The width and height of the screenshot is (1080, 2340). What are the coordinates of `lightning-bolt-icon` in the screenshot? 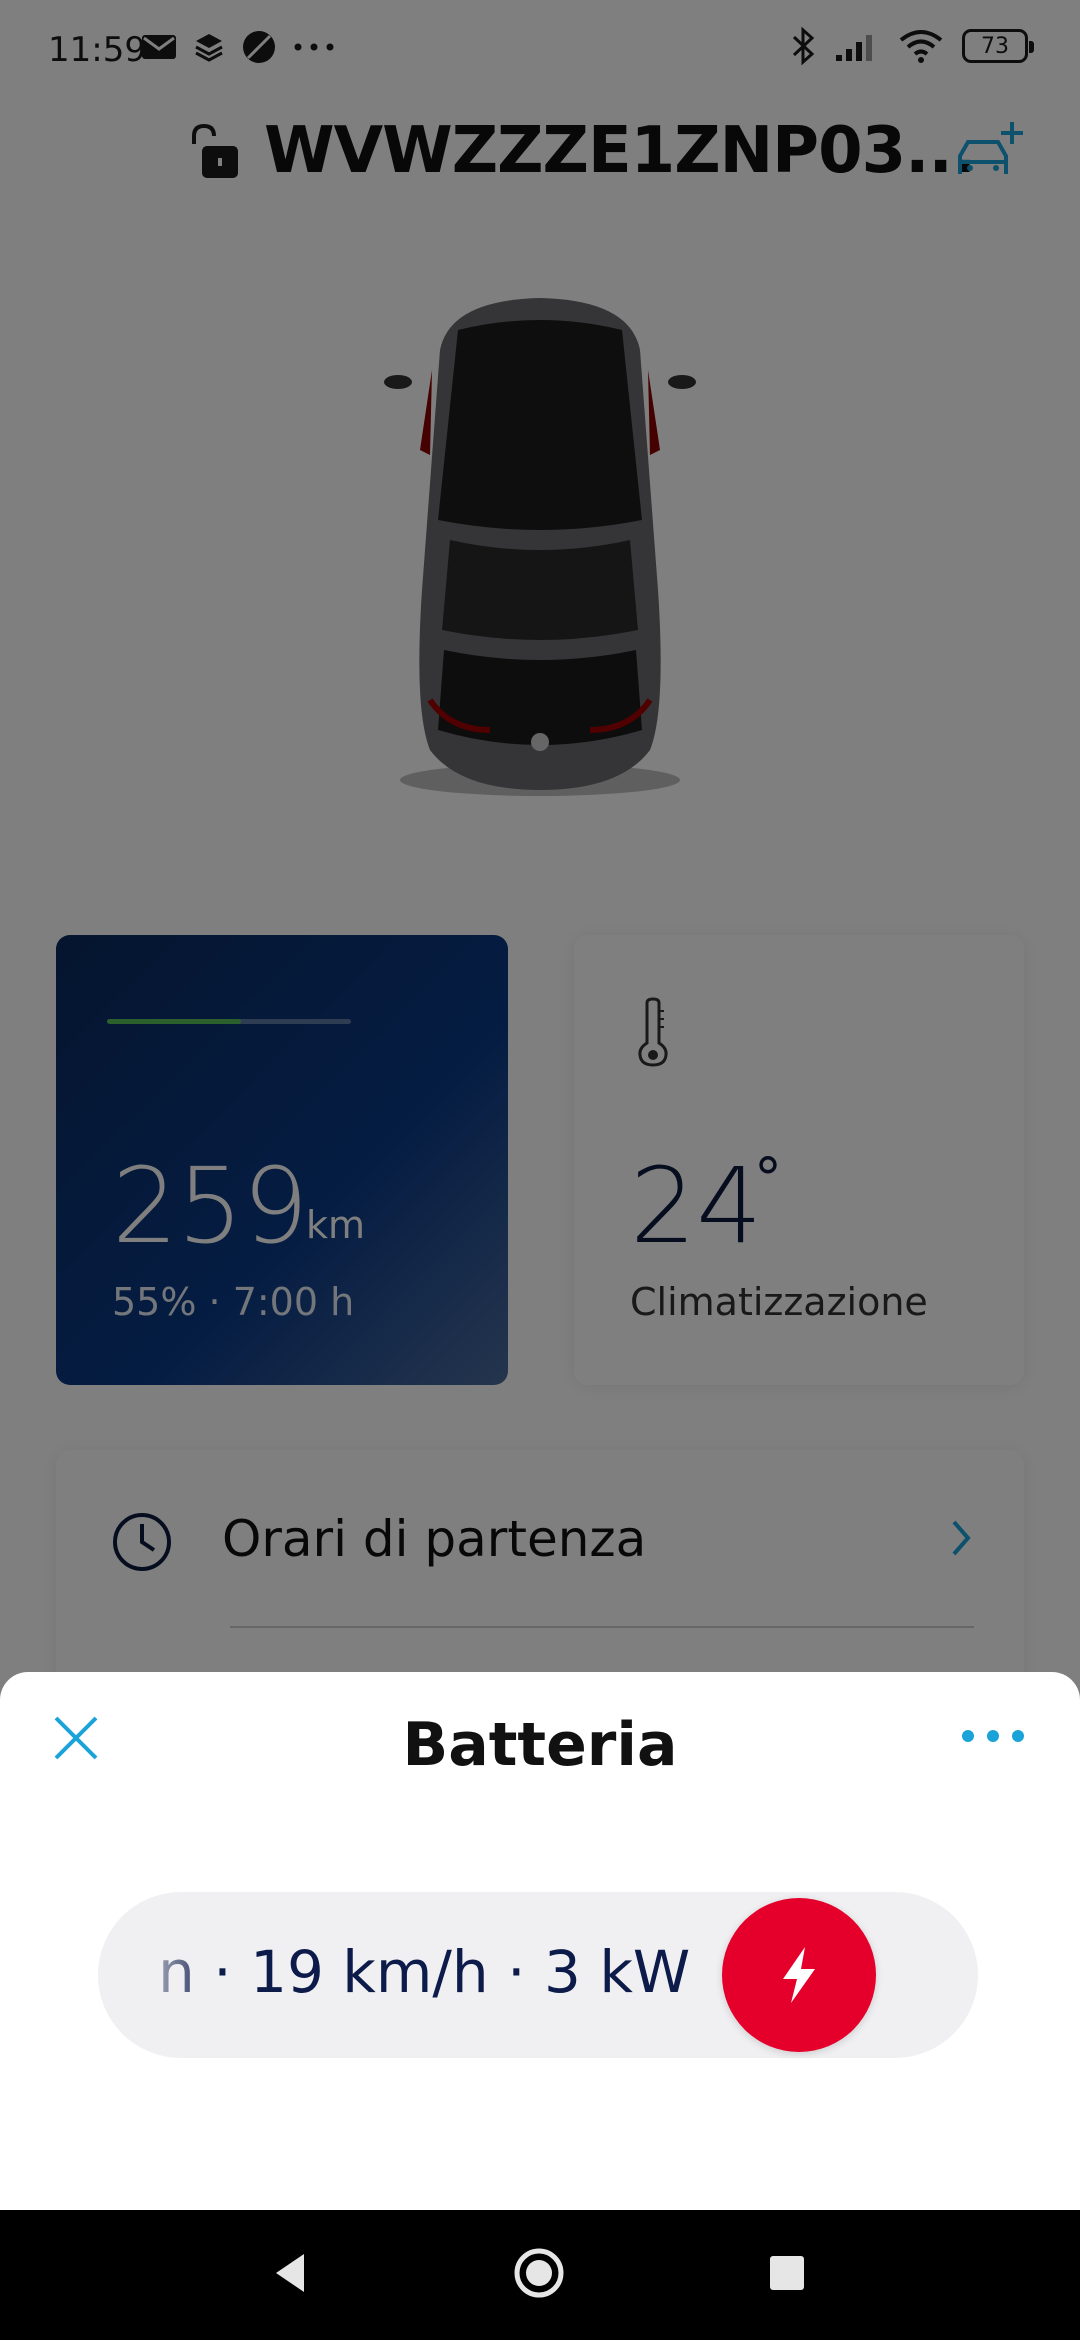 It's located at (799, 1975).